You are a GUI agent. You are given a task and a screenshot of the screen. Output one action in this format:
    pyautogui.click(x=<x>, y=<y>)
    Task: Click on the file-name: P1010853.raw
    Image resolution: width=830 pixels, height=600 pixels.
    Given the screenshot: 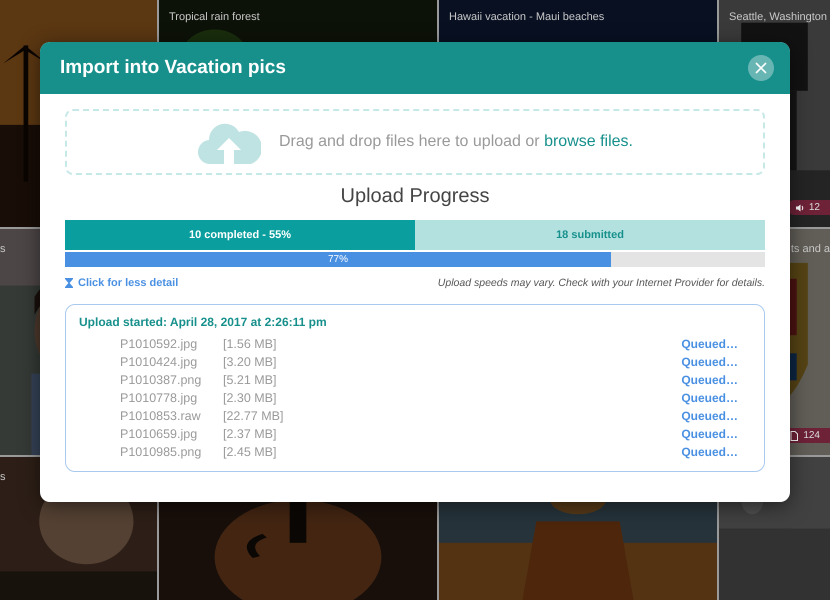 What is the action you would take?
    pyautogui.click(x=161, y=416)
    